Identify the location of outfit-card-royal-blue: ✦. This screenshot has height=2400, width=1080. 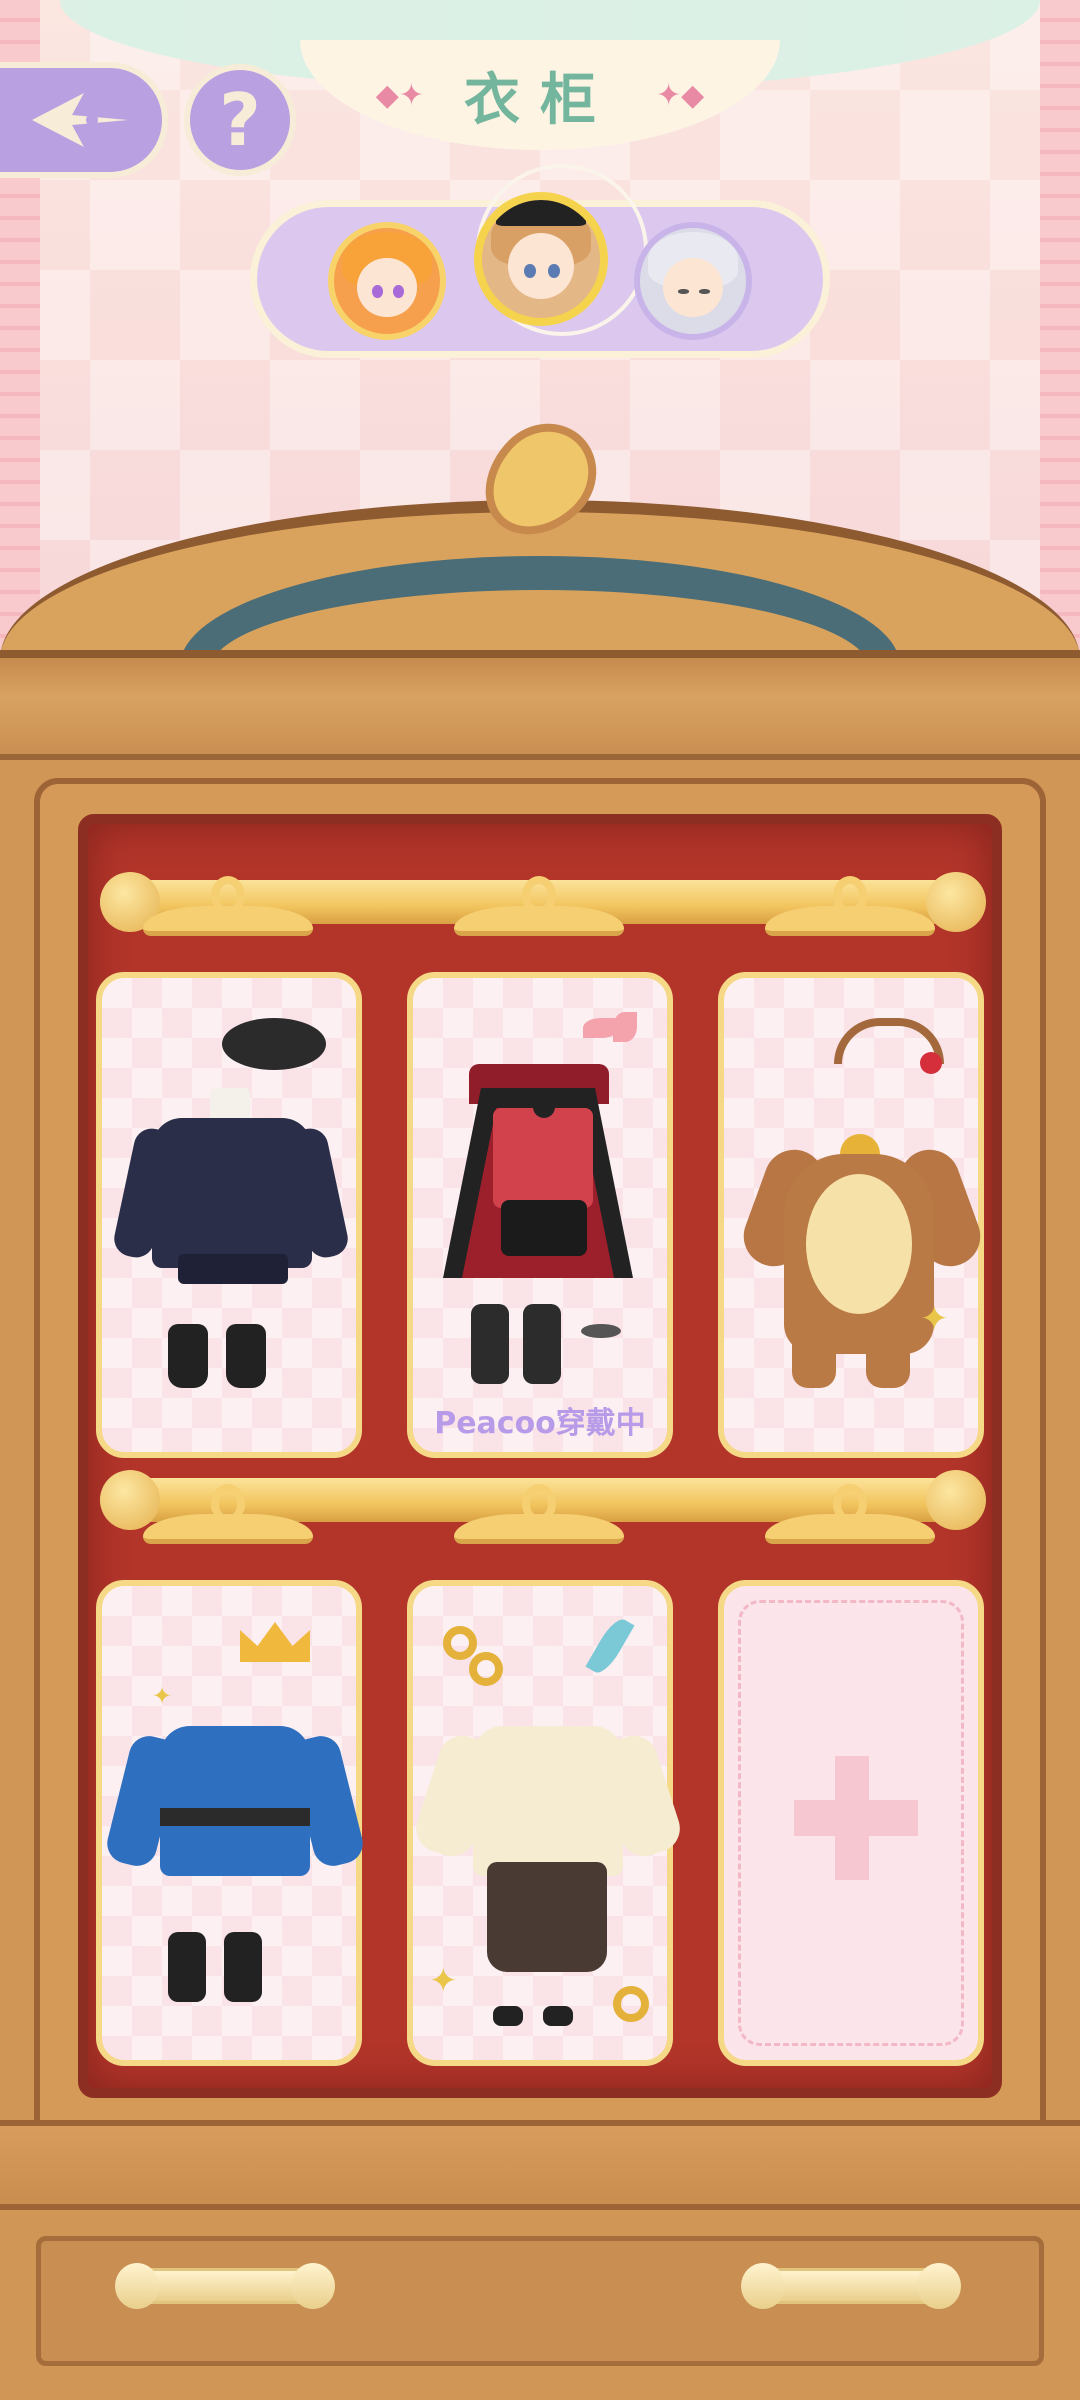
(231, 1823).